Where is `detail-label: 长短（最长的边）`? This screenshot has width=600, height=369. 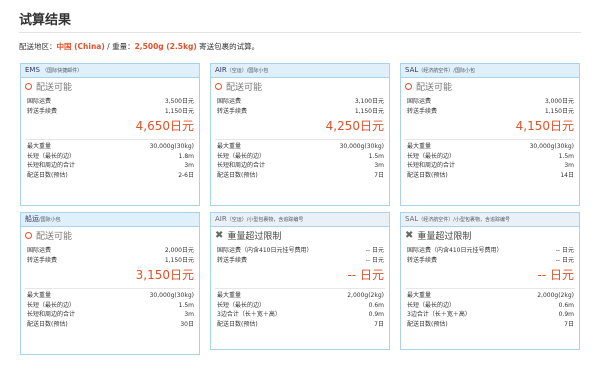 detail-label: 长短（最长的边） is located at coordinates (241, 305).